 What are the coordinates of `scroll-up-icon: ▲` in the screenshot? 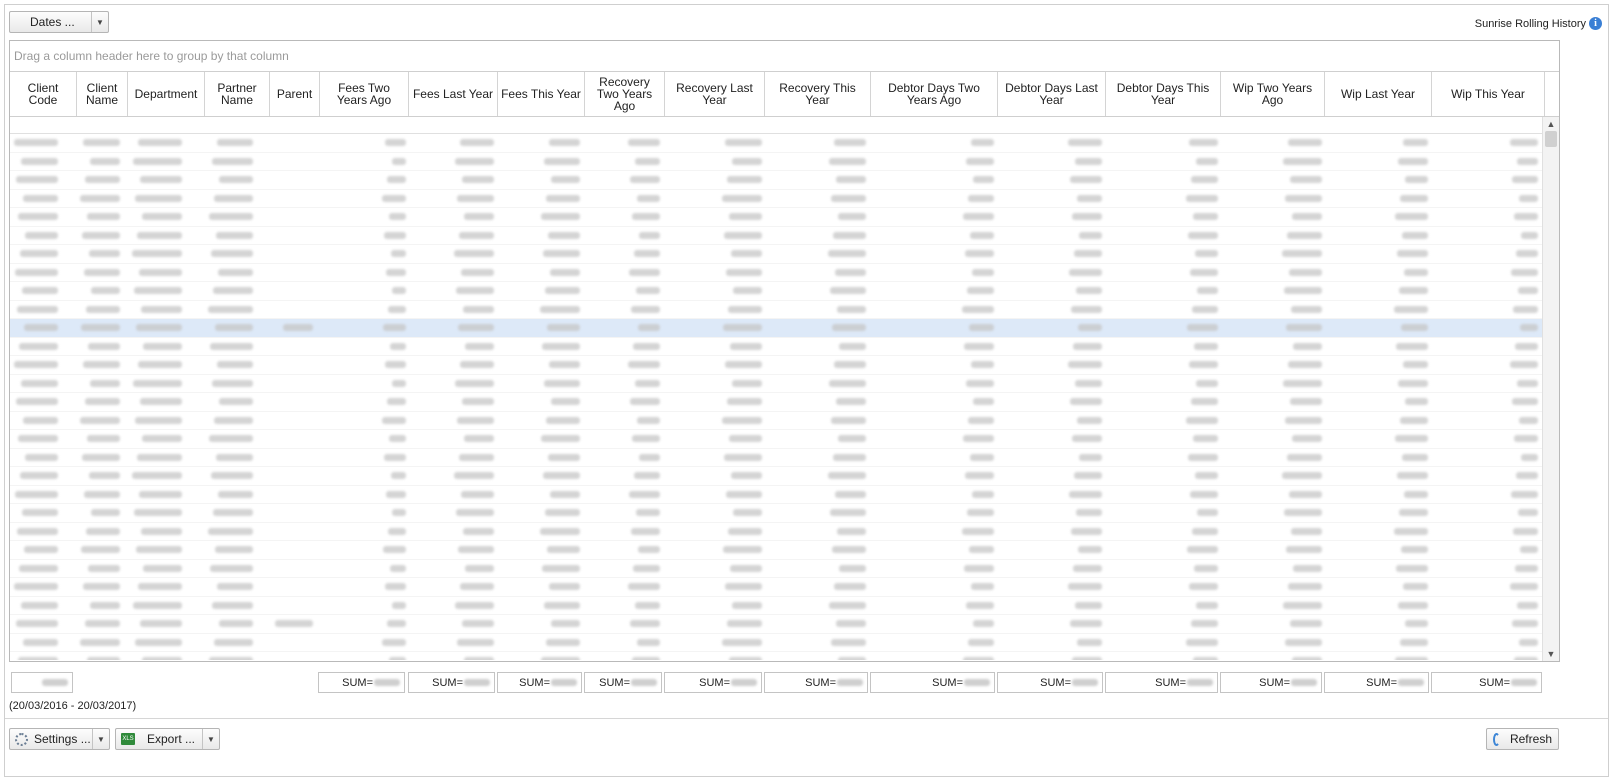 It's located at (1551, 124).